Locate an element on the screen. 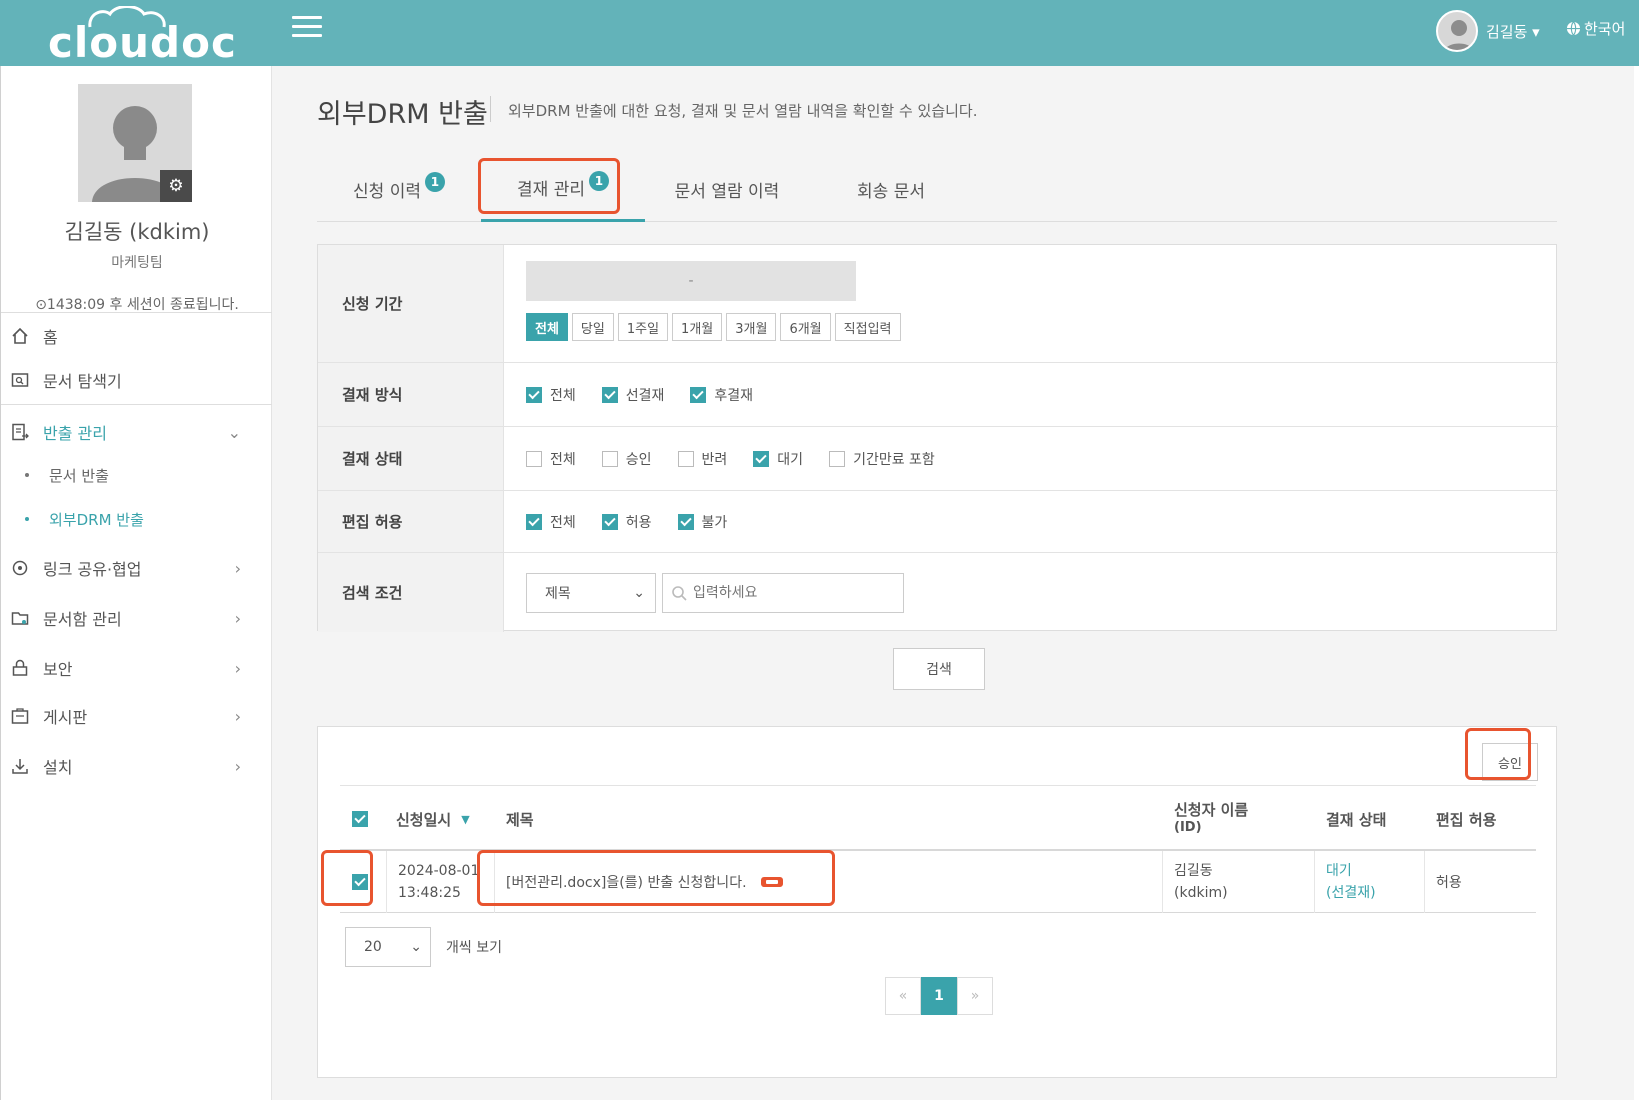 This screenshot has width=1639, height=1100. tab-bar: 신청 이력 1 결재 관리 1 문서 열람 이력 회송 문서 is located at coordinates (937, 189).